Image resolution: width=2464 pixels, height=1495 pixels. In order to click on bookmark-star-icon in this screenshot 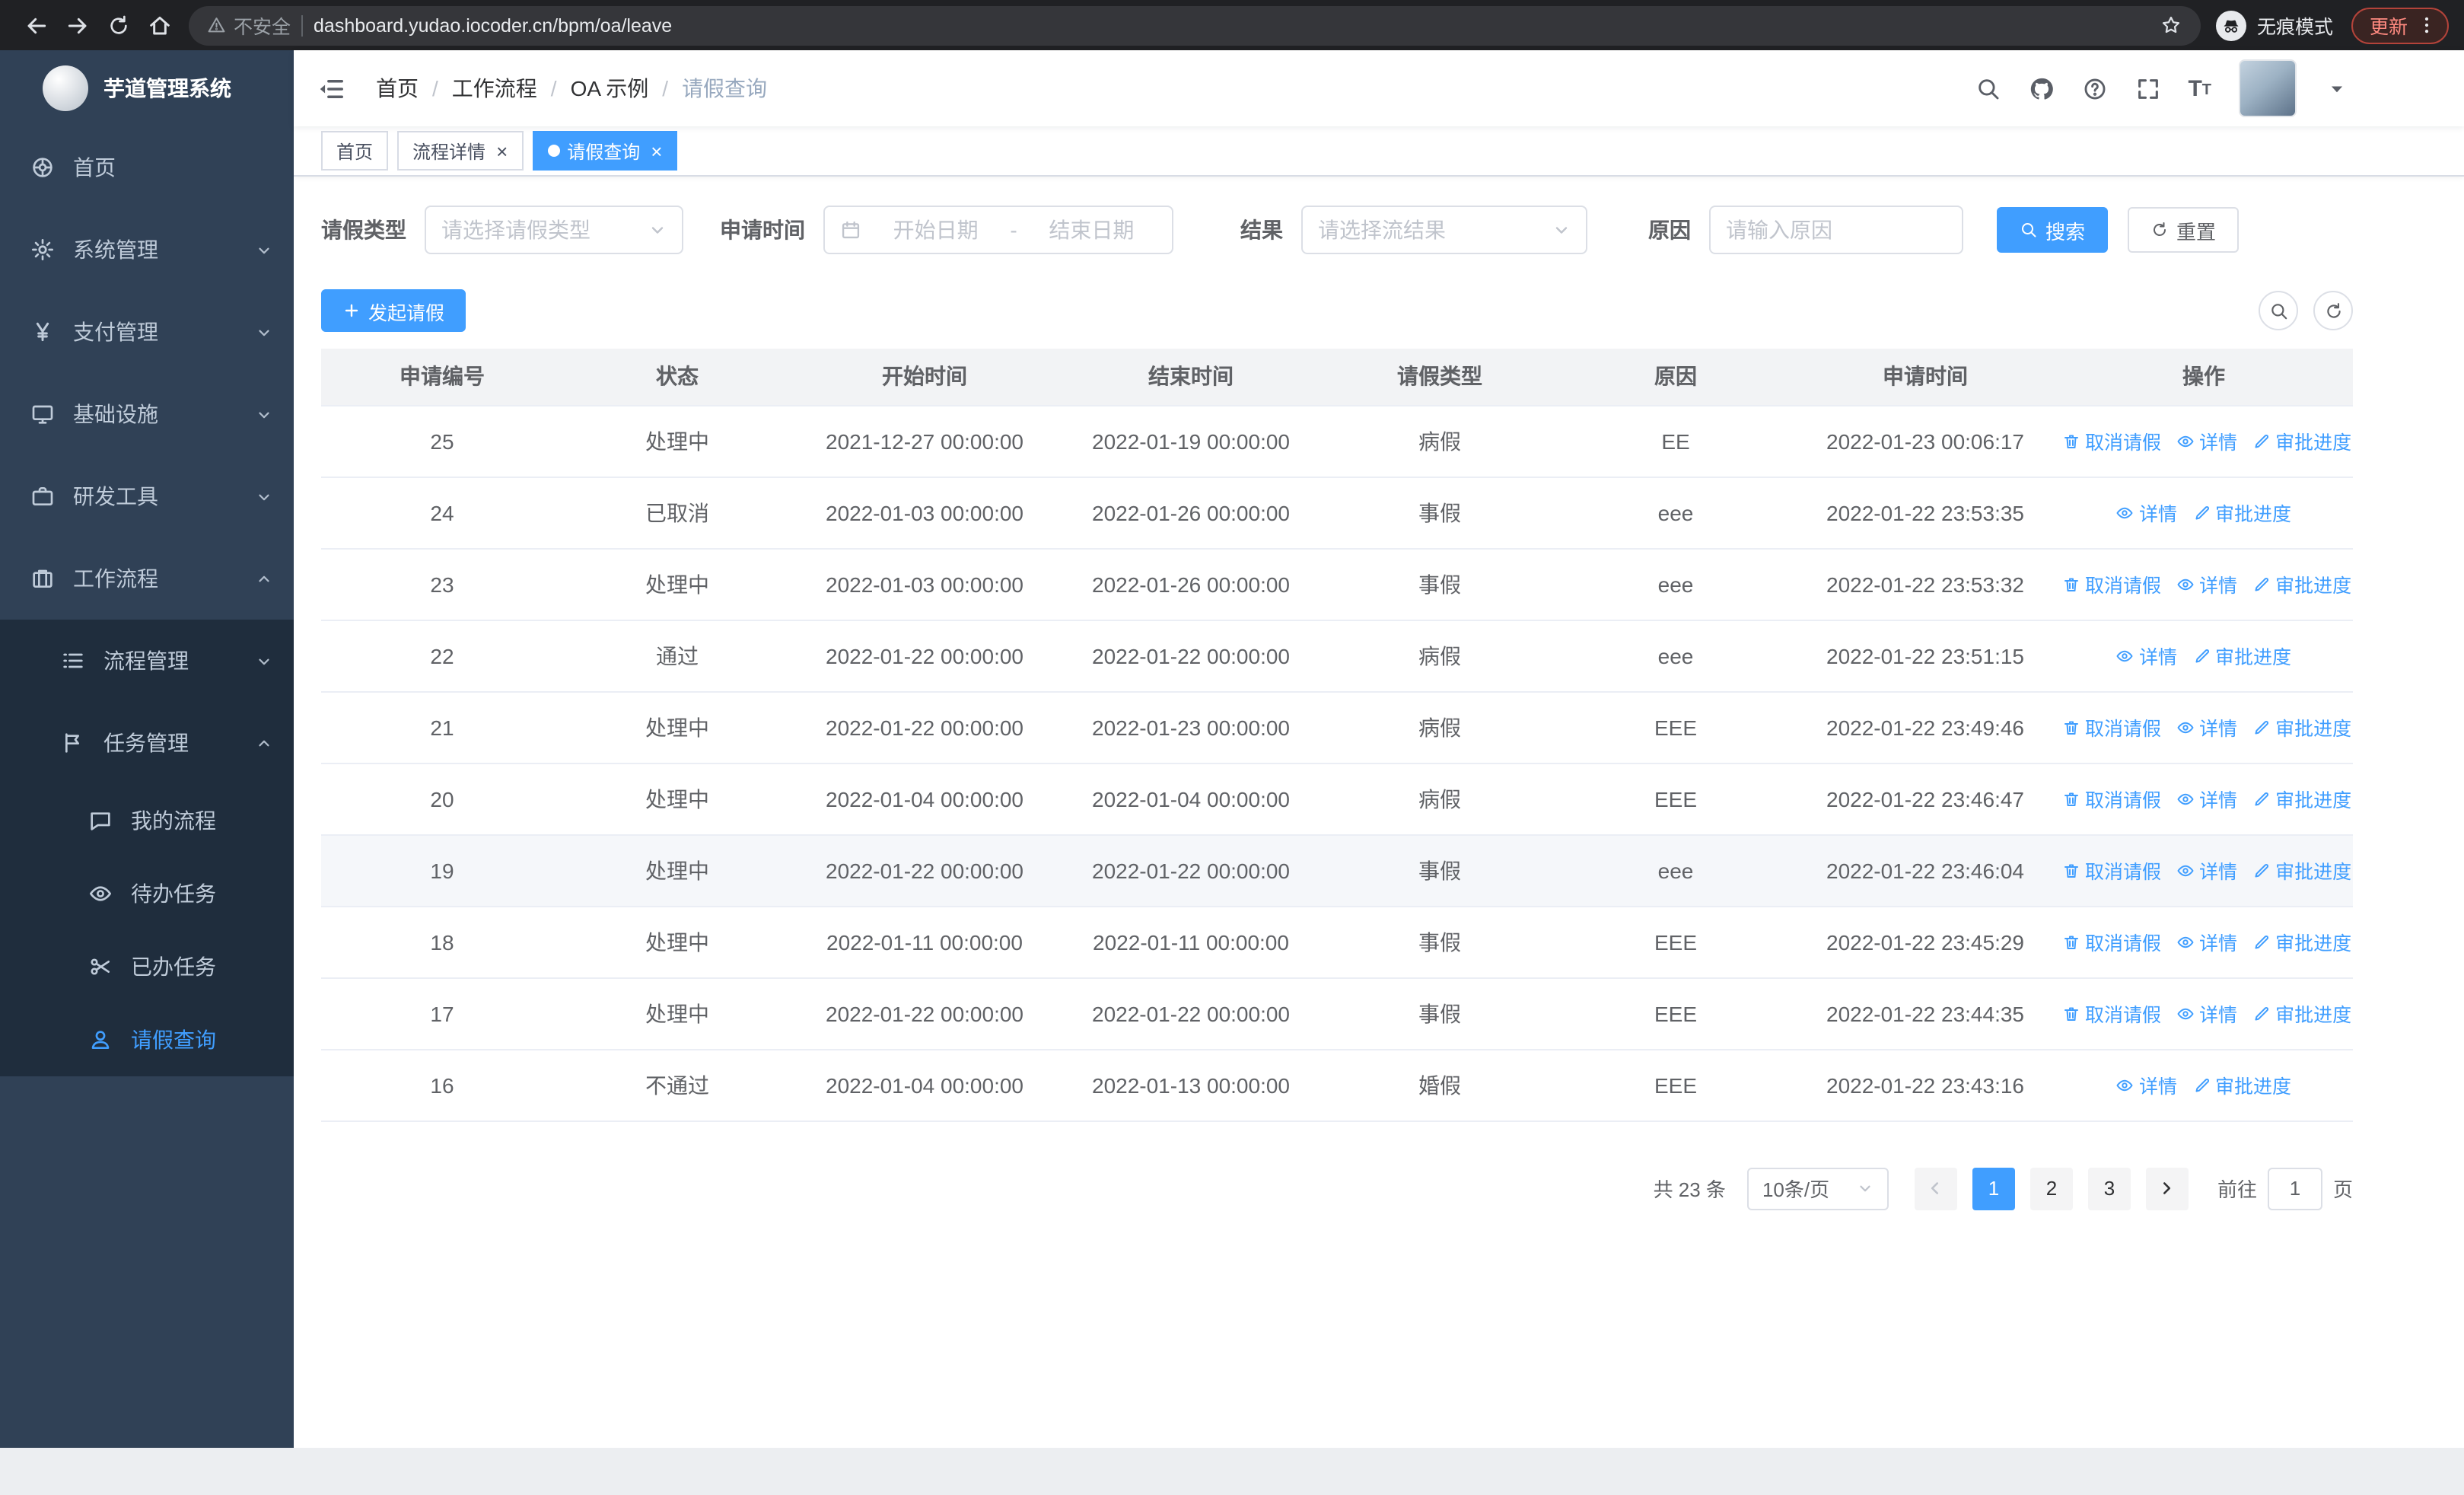, I will do `click(2171, 26)`.